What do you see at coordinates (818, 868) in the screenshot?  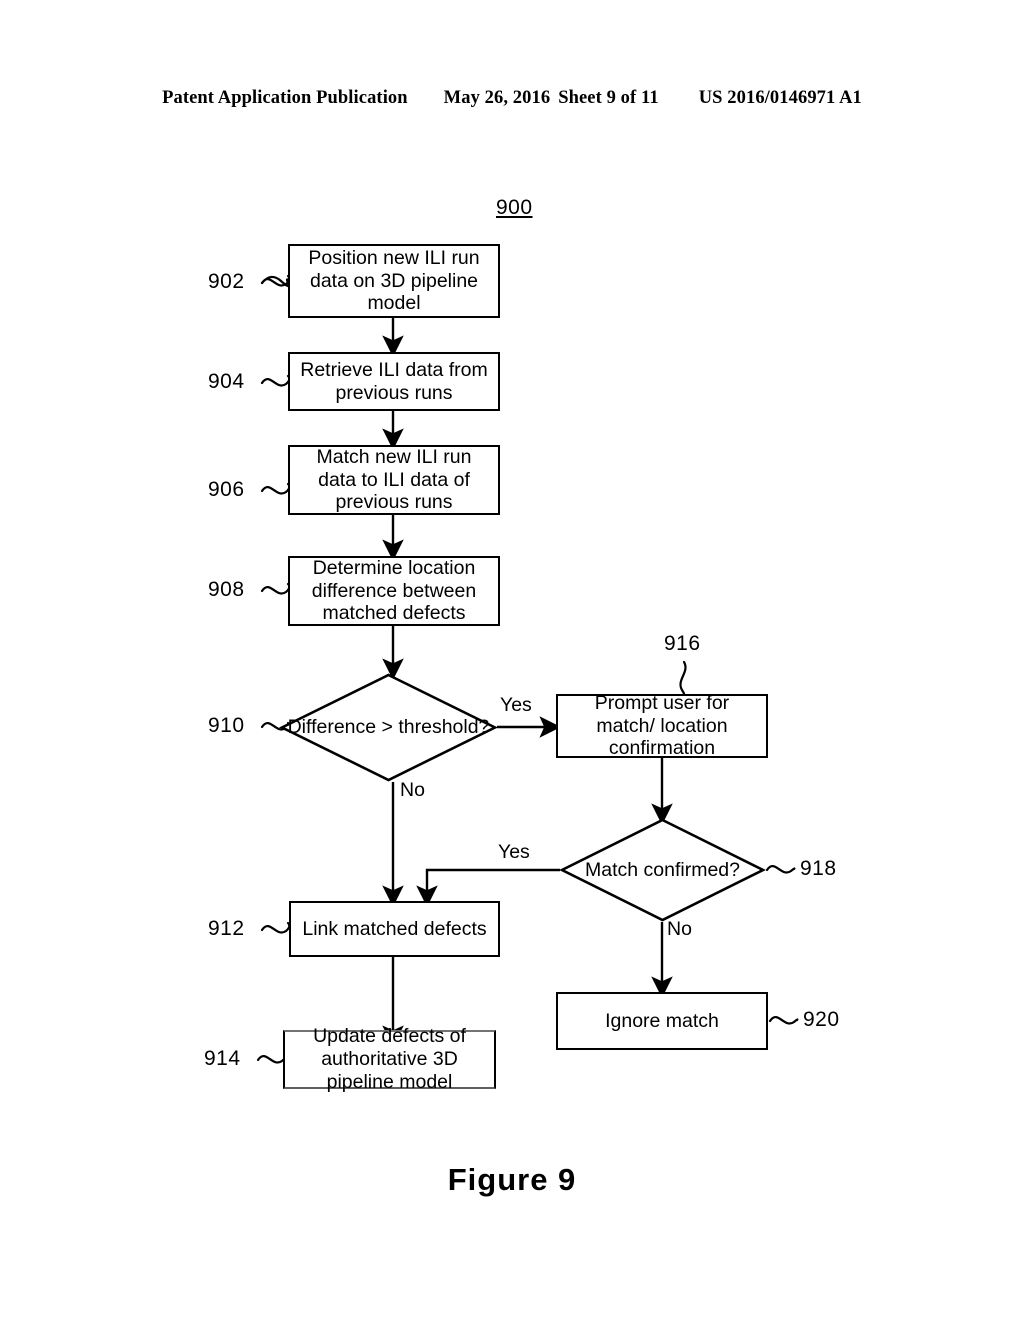 I see `ref-numeral-918: 918` at bounding box center [818, 868].